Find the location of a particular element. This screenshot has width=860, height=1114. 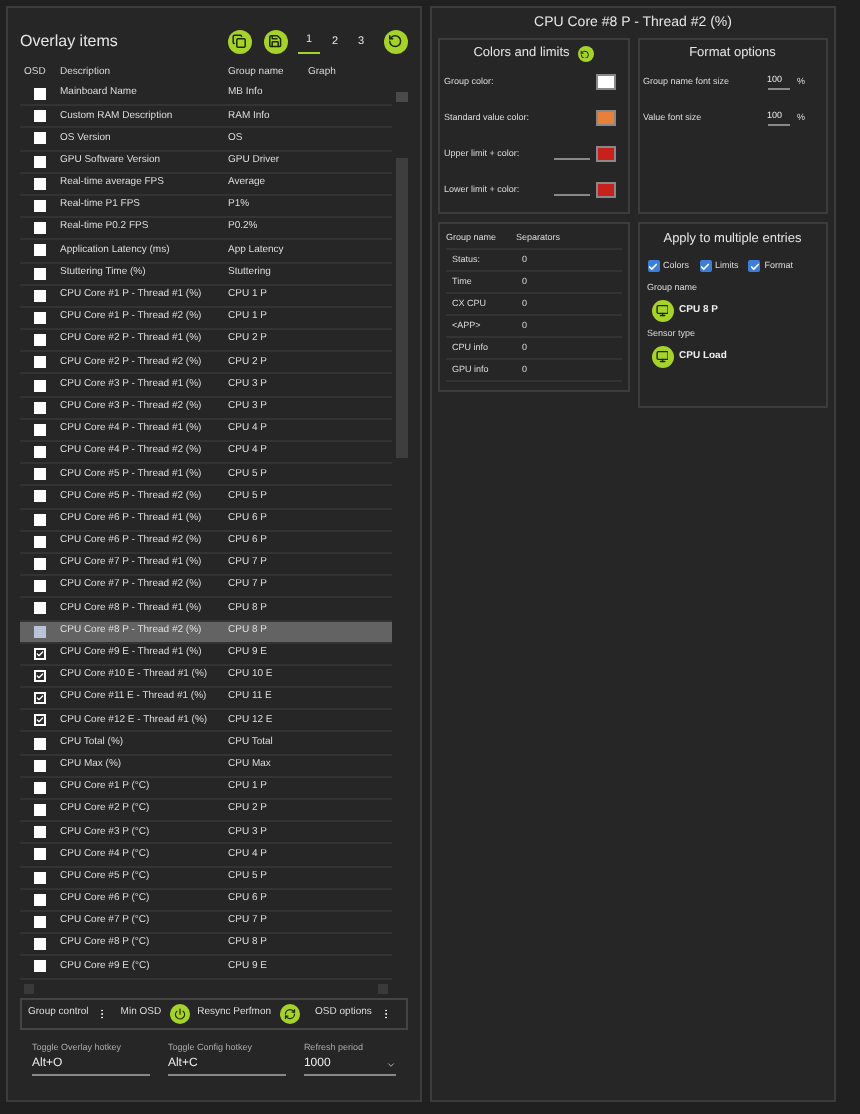

power-icon is located at coordinates (179, 1013).